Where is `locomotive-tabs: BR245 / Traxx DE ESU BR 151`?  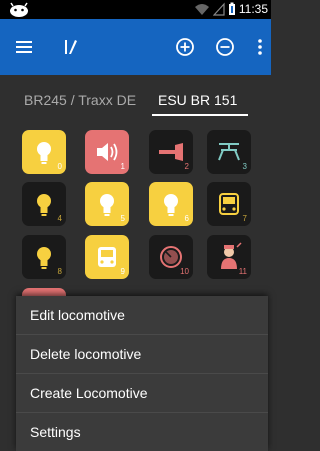
locomotive-tabs: BR245 / Traxx DE ESU BR 151 is located at coordinates (135, 97).